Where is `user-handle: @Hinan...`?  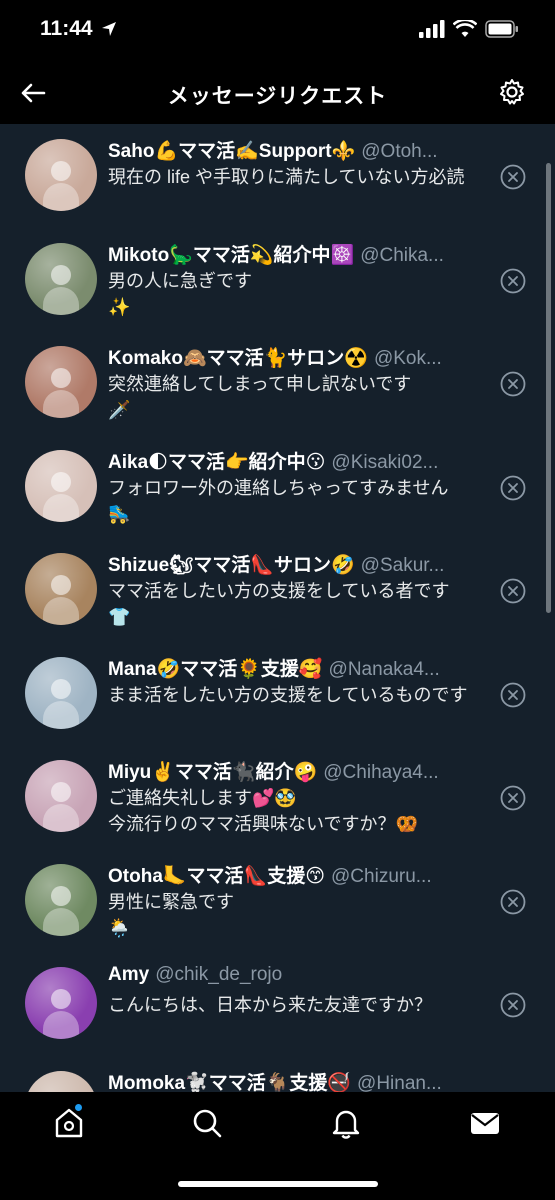 user-handle: @Hinan... is located at coordinates (399, 1082).